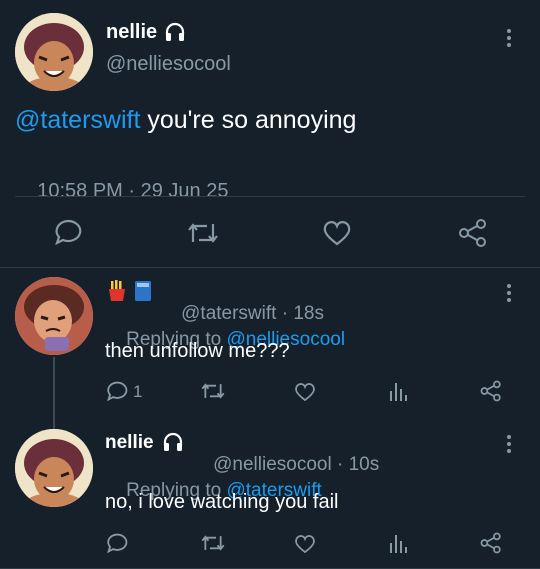 This screenshot has width=540, height=569. What do you see at coordinates (77, 120) in the screenshot?
I see `mention-link: @taterswift` at bounding box center [77, 120].